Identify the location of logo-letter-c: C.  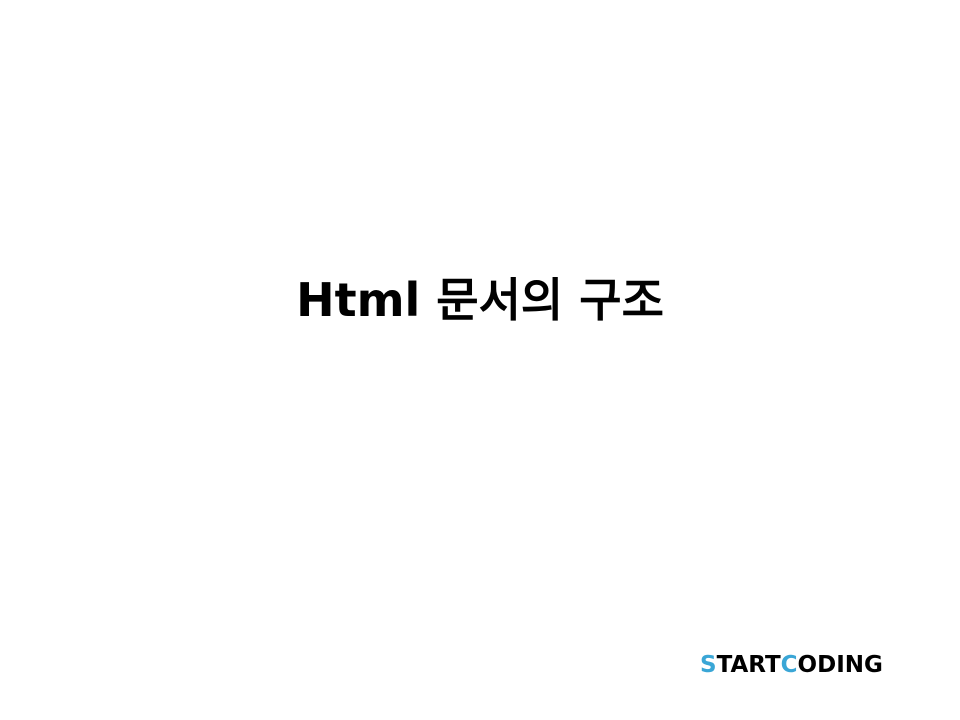
(789, 665).